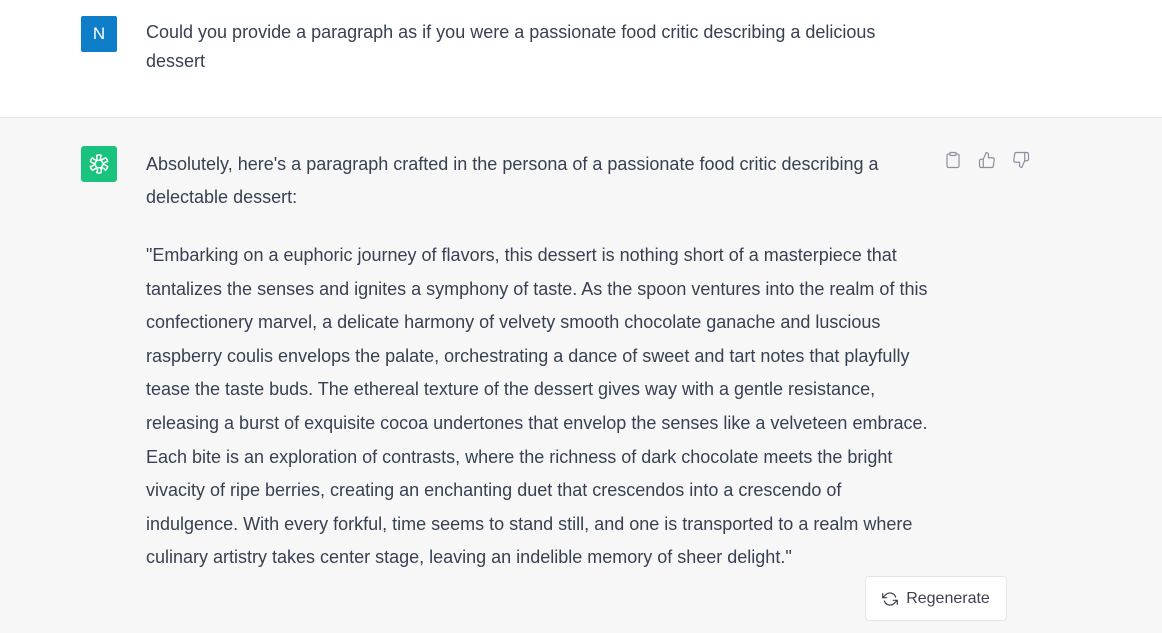  I want to click on thumbs-down-button, so click(1021, 160).